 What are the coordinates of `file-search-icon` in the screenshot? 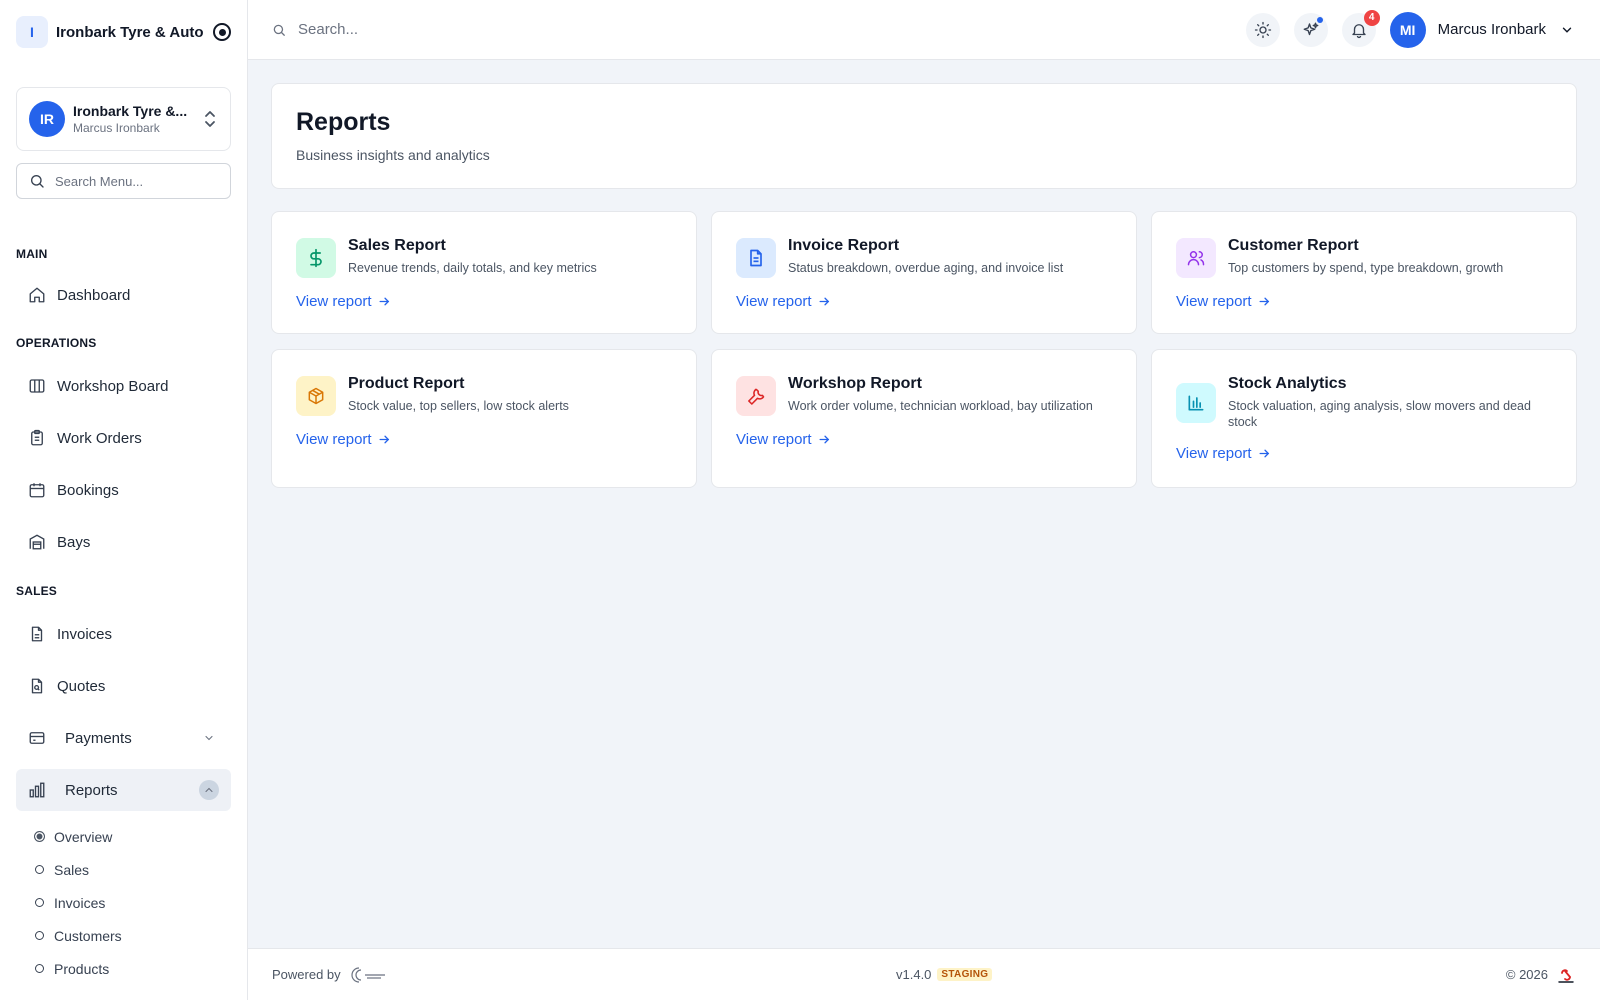 It's located at (37, 686).